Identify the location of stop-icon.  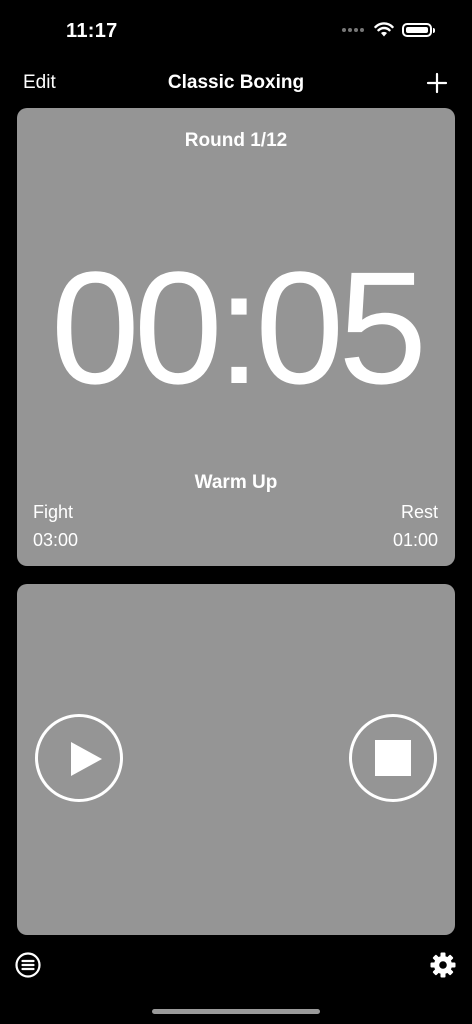
(393, 758).